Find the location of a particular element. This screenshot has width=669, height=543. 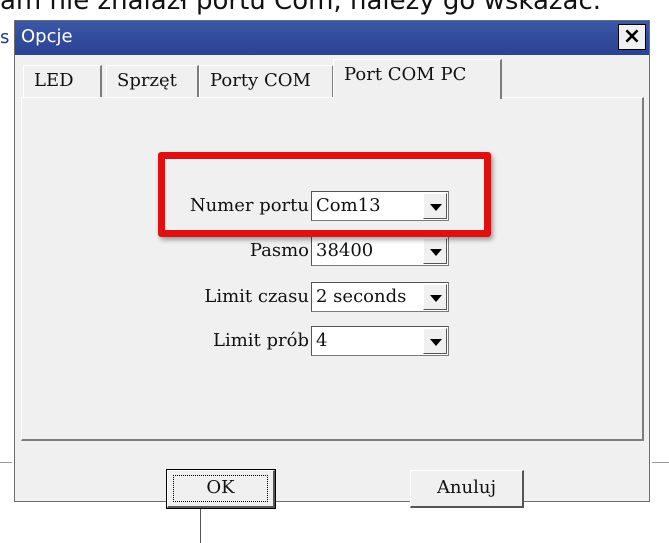

focus-ring is located at coordinates (220, 488).